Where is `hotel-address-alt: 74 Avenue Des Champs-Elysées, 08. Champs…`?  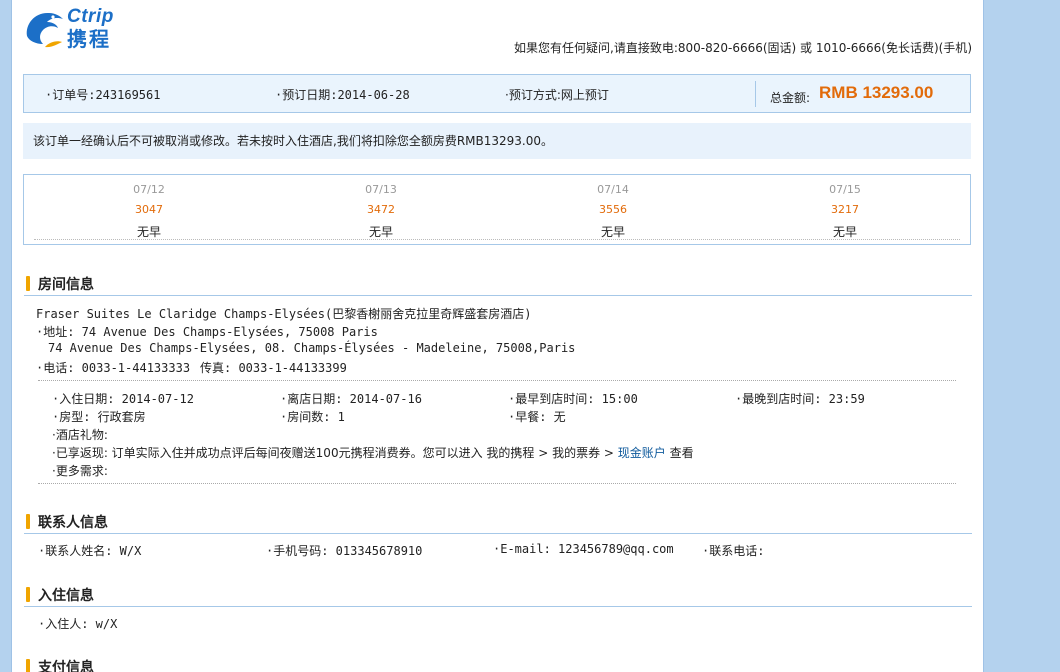 hotel-address-alt: 74 Avenue Des Champs-Elysées, 08. Champs… is located at coordinates (312, 348).